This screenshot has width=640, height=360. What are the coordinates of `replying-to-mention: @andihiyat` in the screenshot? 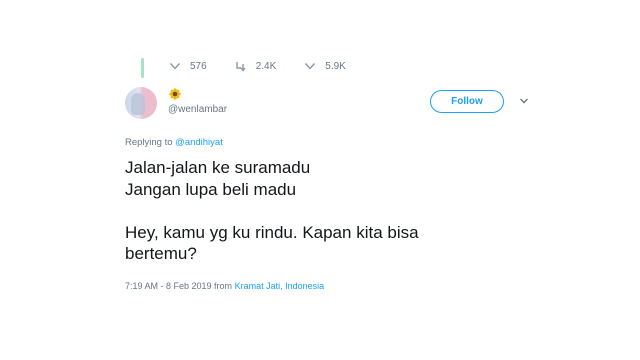 It's located at (199, 142).